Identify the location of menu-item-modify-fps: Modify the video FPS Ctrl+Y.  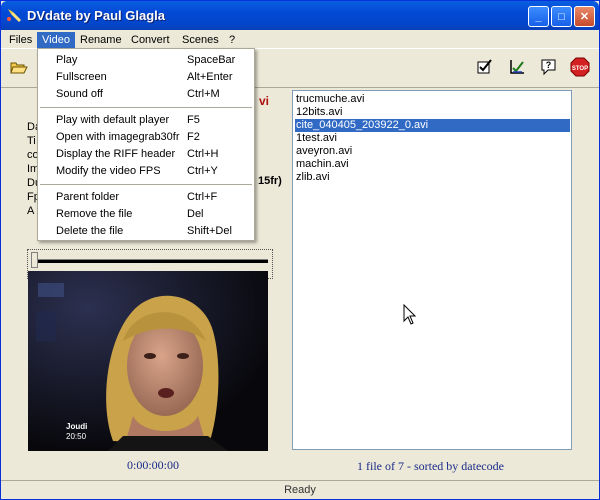
(146, 171).